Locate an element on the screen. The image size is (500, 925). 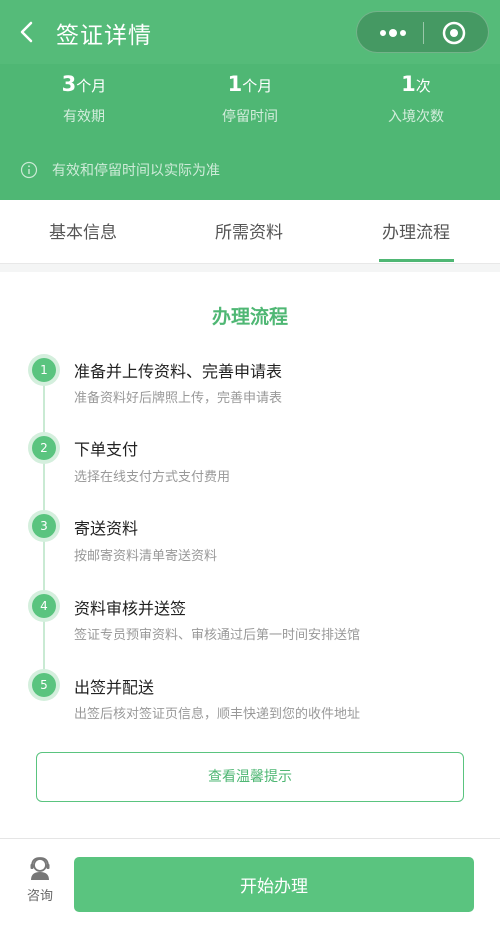
step-title: 寄送资料 is located at coordinates (106, 528).